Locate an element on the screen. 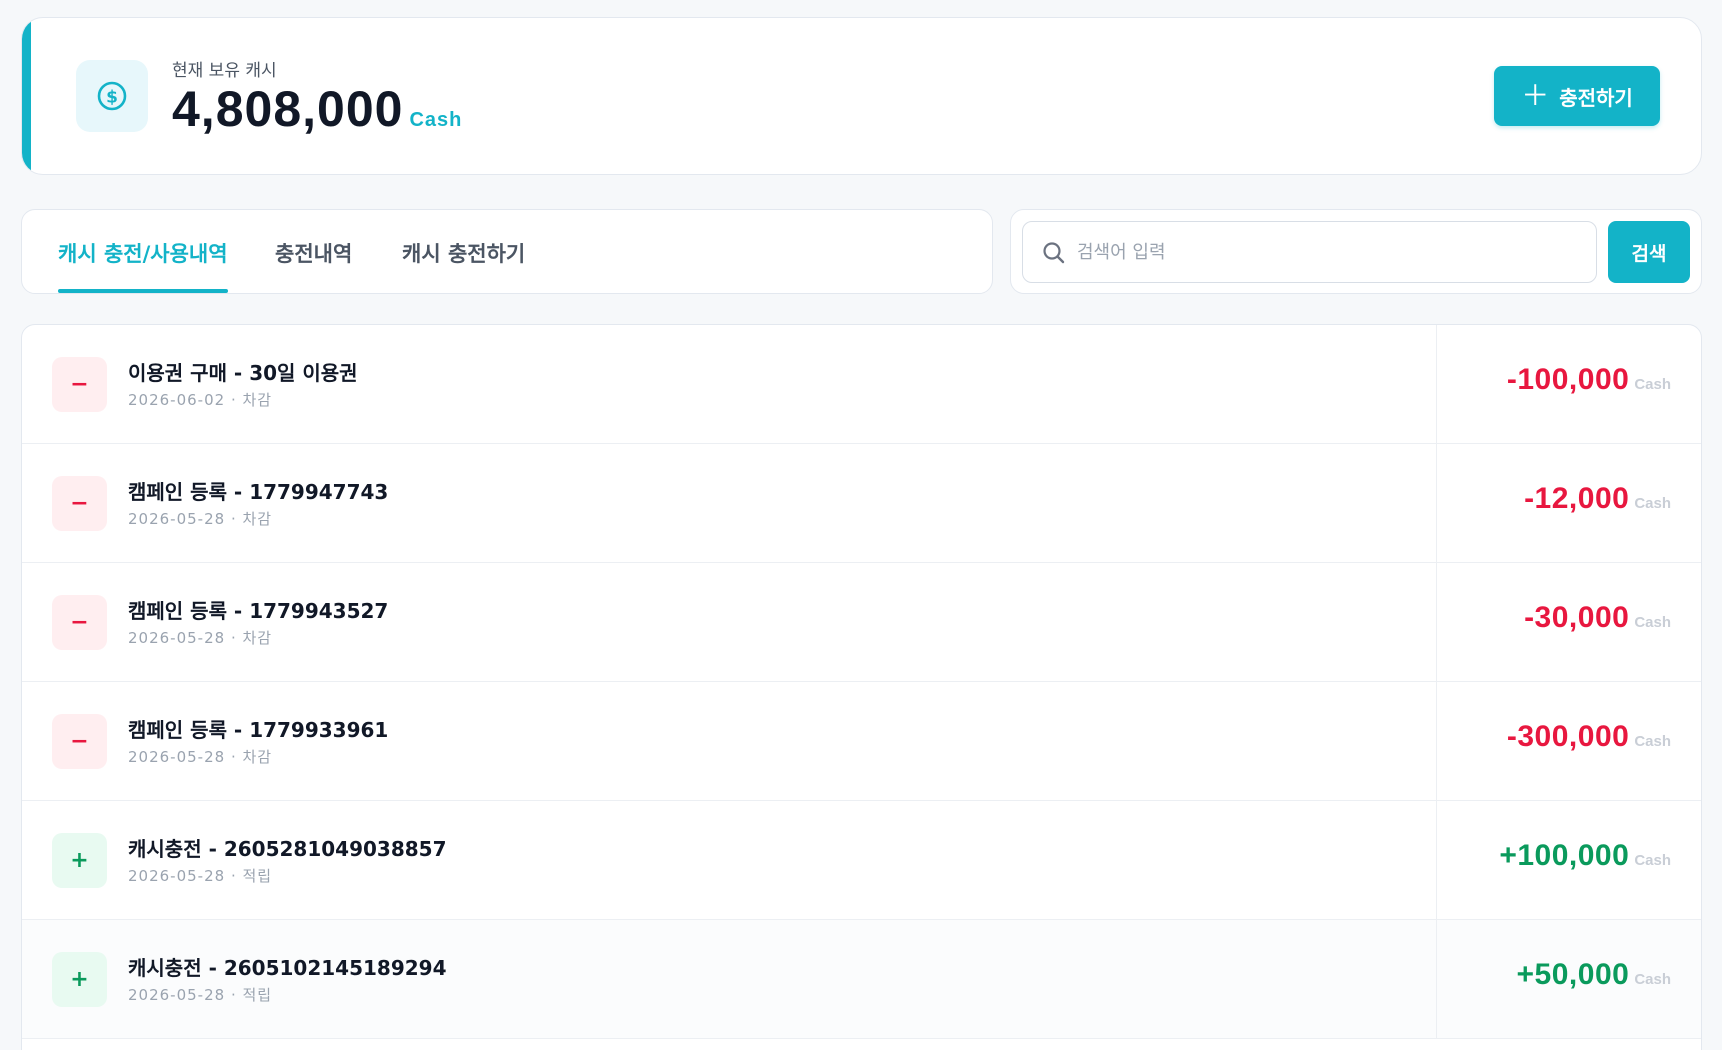 This screenshot has width=1722, height=1050. search-field is located at coordinates (1309, 252).